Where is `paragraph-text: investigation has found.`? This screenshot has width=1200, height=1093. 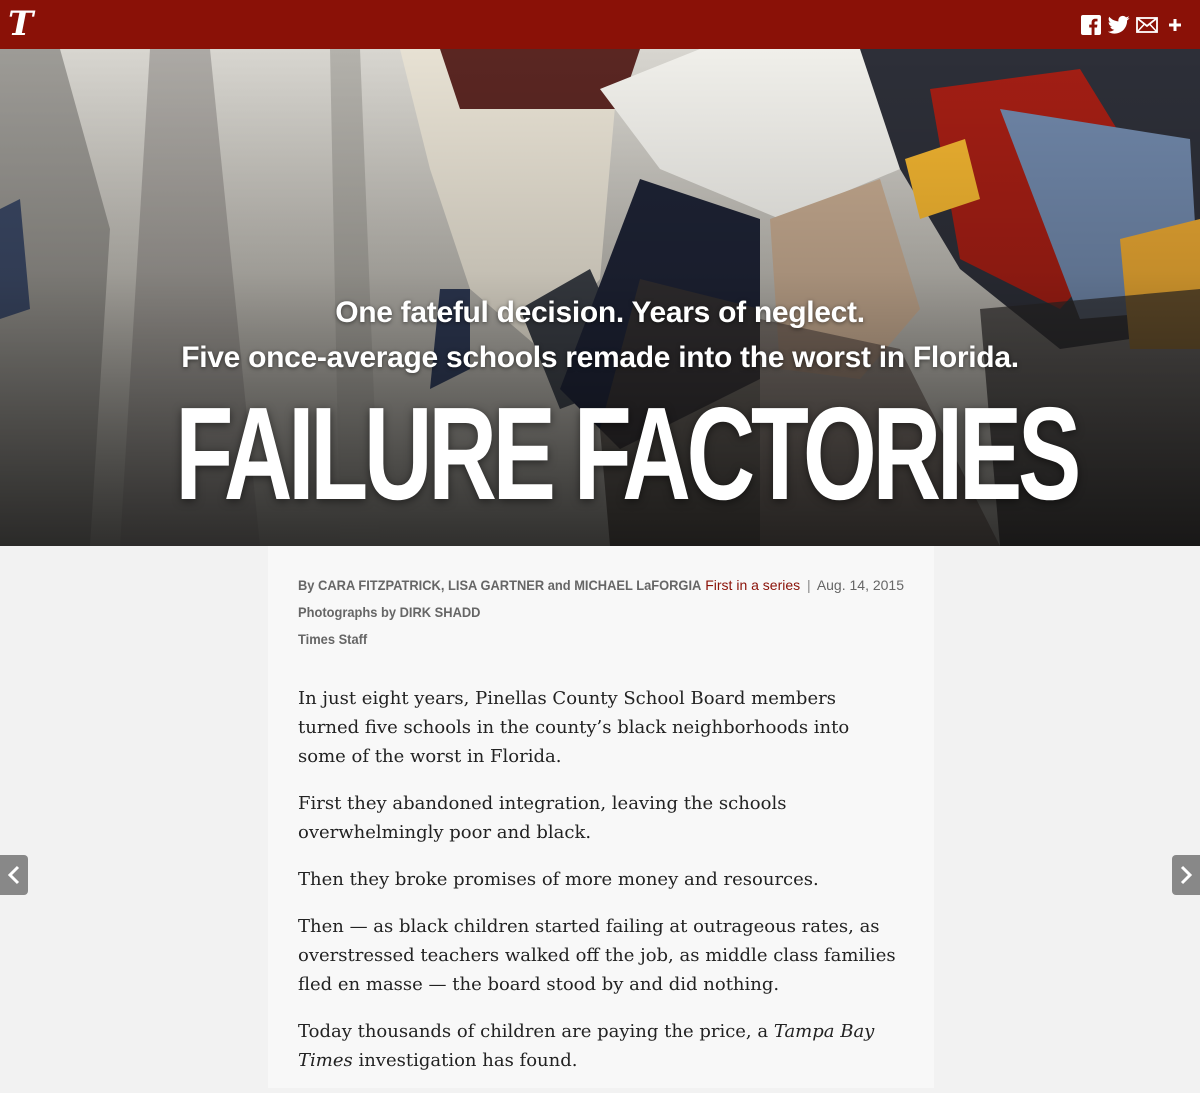 paragraph-text: investigation has found. is located at coordinates (465, 1060).